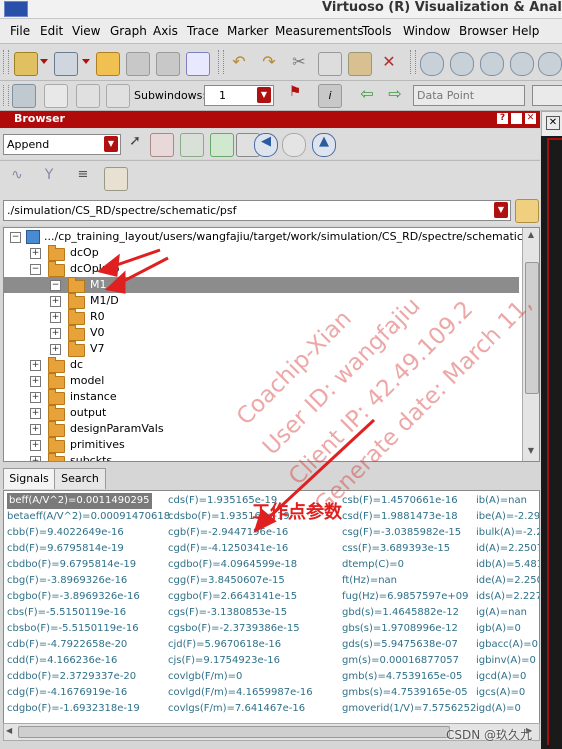  I want to click on arrow-head-m1, so click(115, 282).